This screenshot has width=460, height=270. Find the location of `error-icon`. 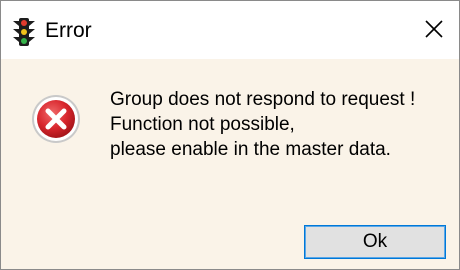

error-icon is located at coordinates (56, 119).